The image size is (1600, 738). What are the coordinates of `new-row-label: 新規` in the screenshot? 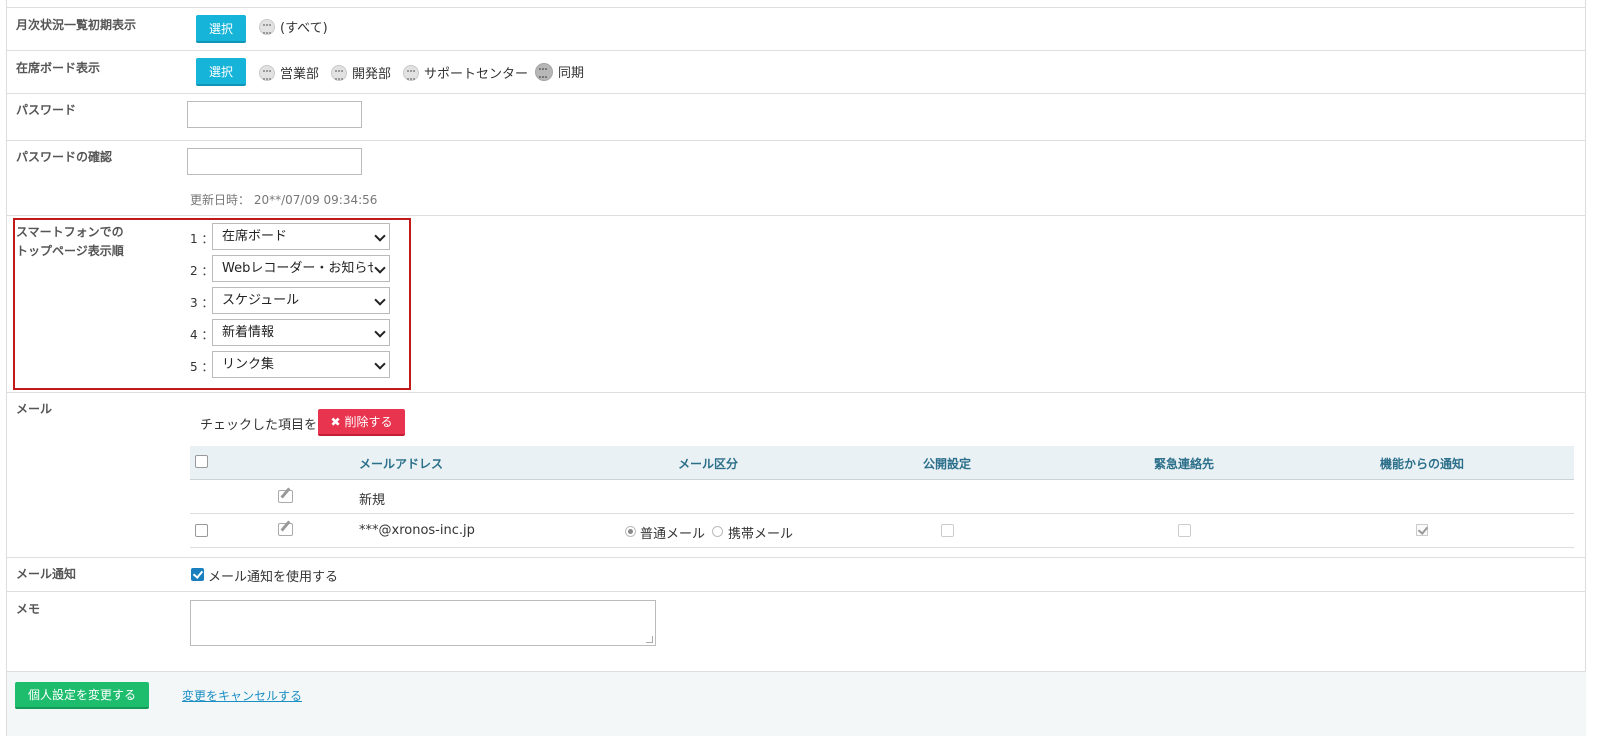 It's located at (372, 498).